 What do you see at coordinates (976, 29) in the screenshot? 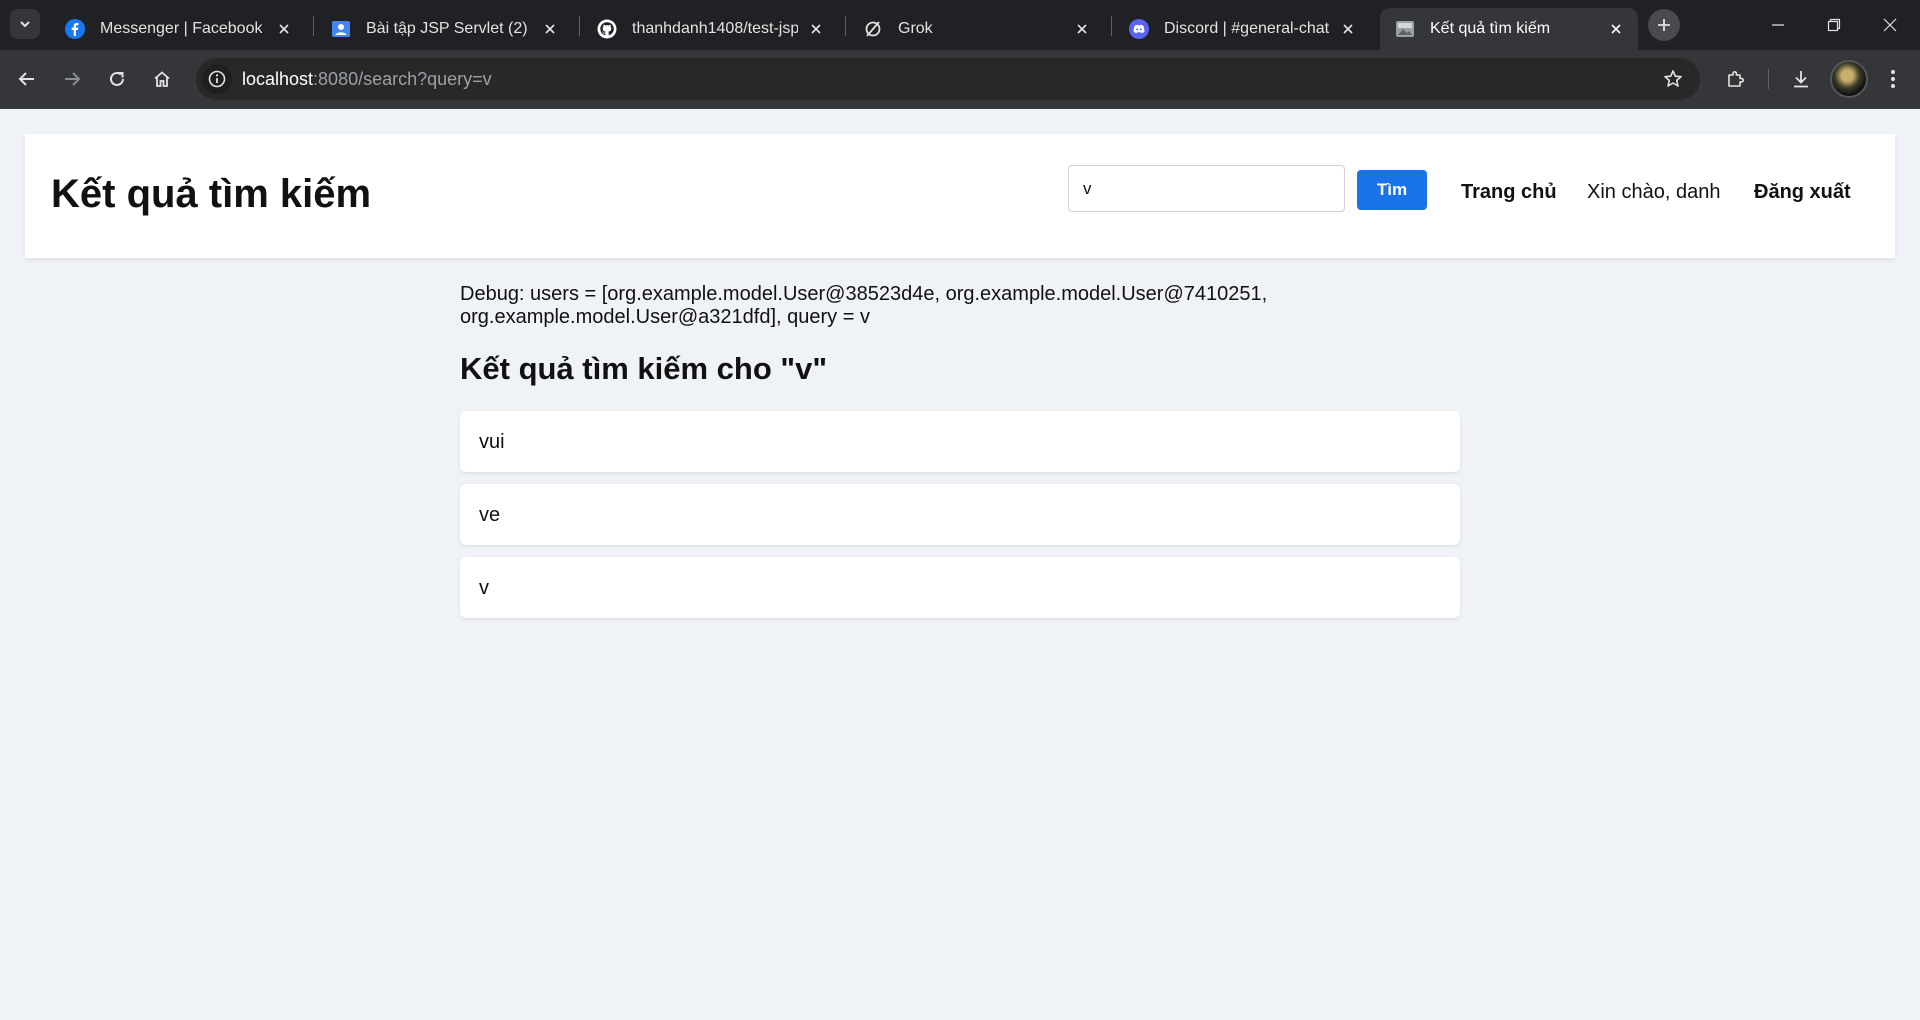
I see `tab-grok: Grok` at bounding box center [976, 29].